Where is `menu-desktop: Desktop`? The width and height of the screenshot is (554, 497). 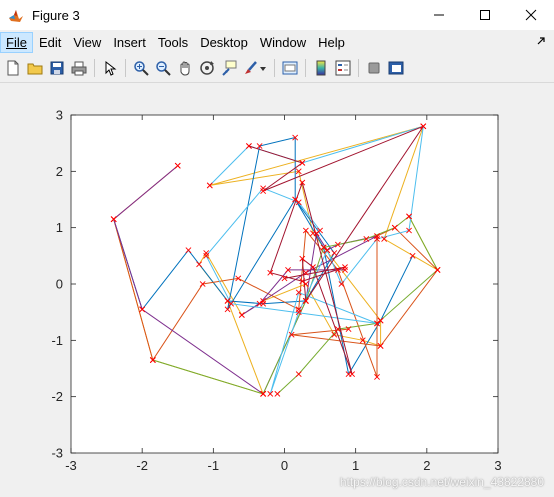
menu-desktop: Desktop is located at coordinates (224, 42).